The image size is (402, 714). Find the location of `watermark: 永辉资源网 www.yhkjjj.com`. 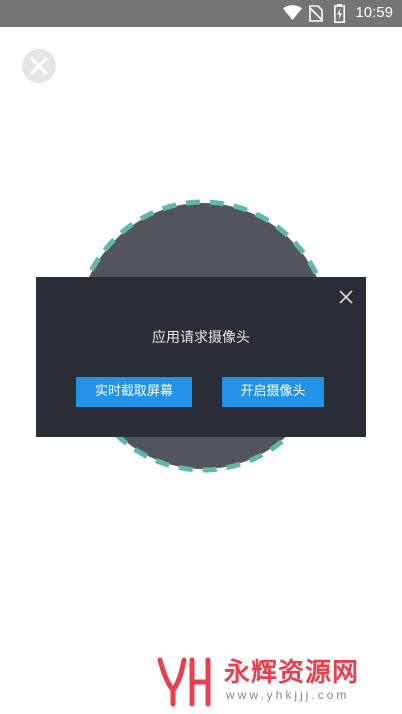

watermark: 永辉资源网 www.yhkjjj.com is located at coordinates (276, 681).